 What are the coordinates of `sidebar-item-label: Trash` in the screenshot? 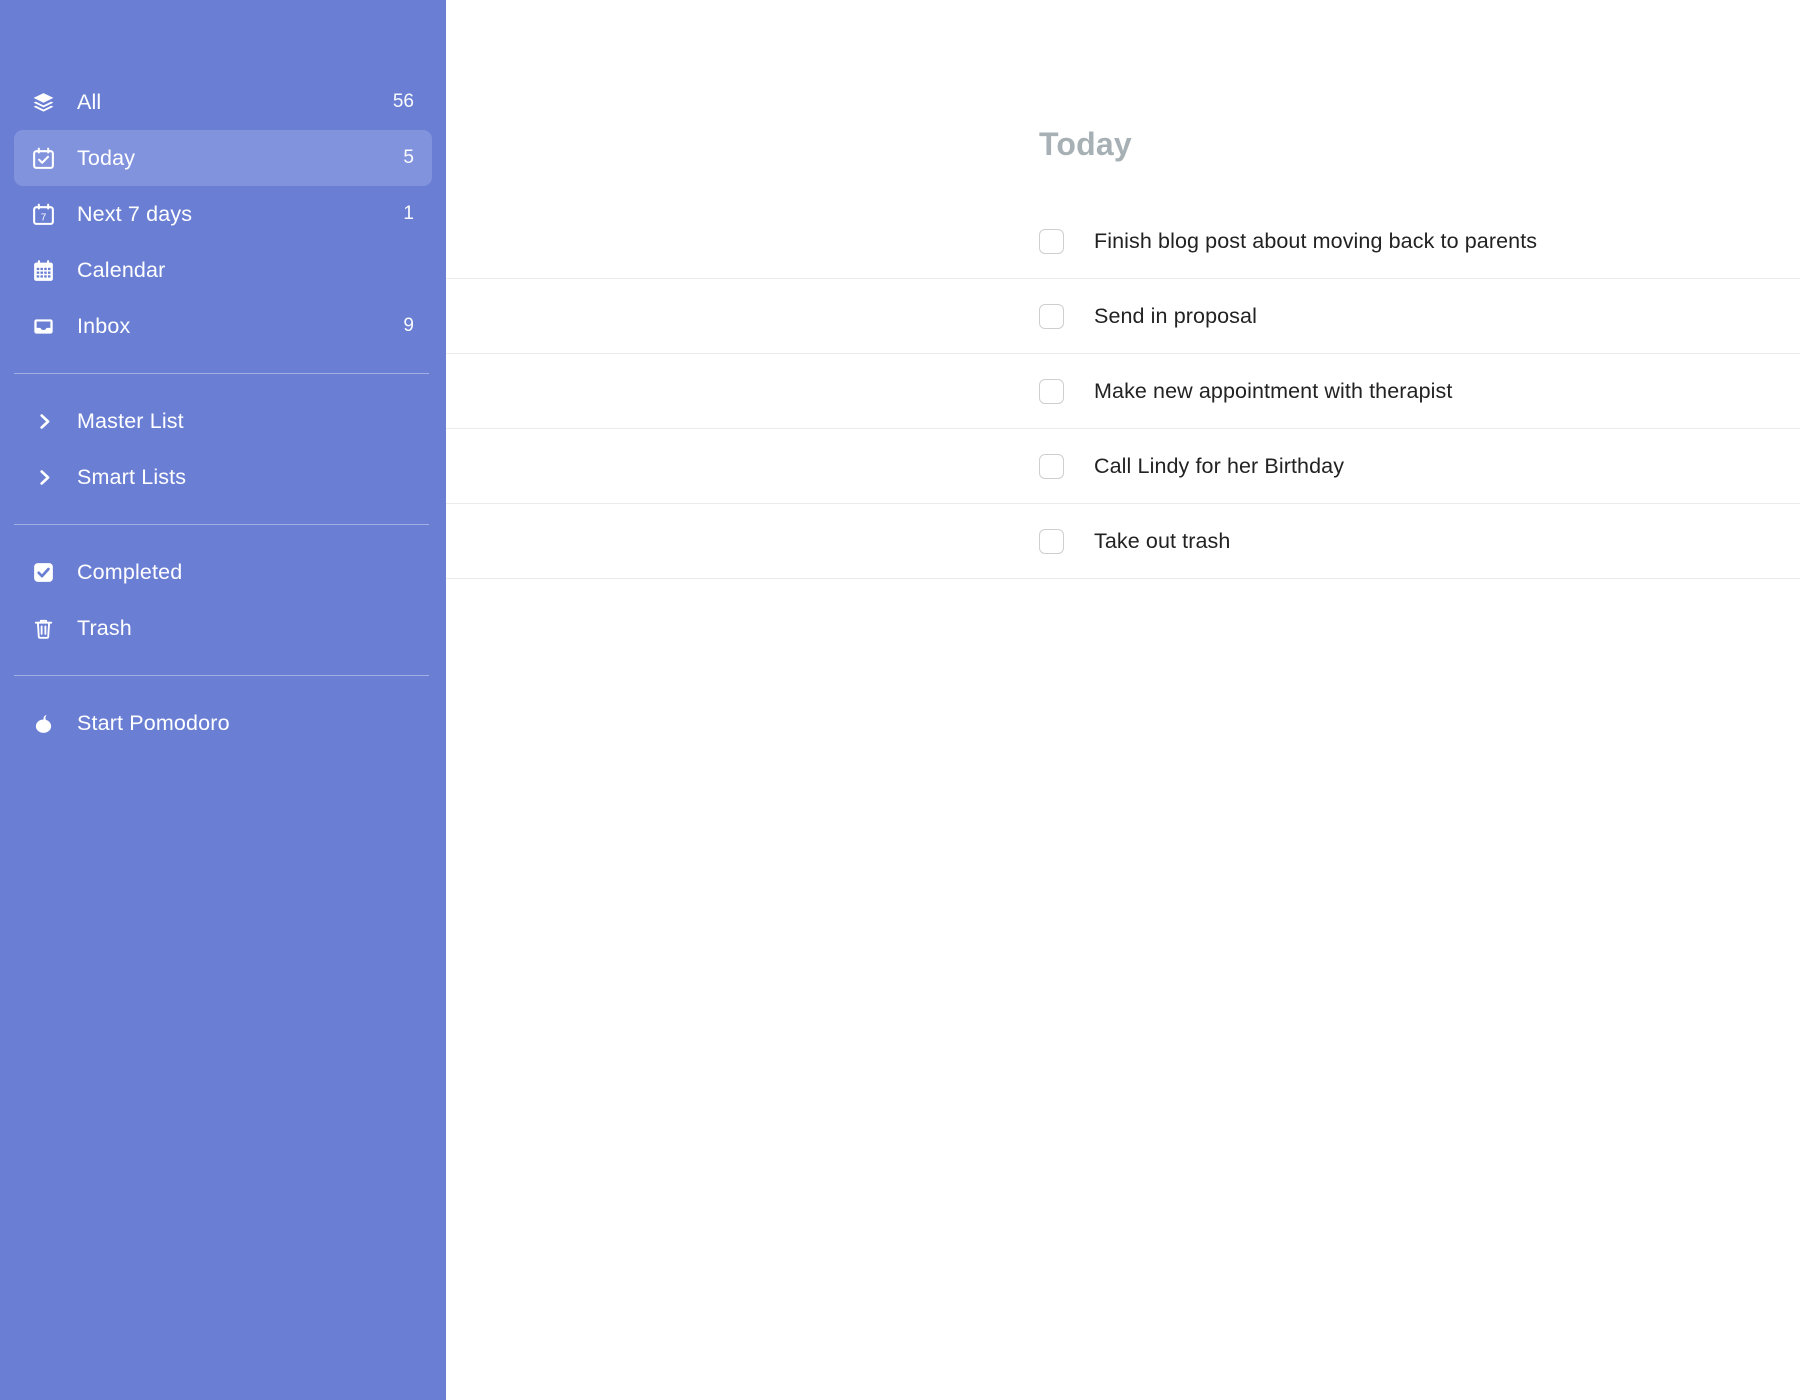 It's located at (104, 627).